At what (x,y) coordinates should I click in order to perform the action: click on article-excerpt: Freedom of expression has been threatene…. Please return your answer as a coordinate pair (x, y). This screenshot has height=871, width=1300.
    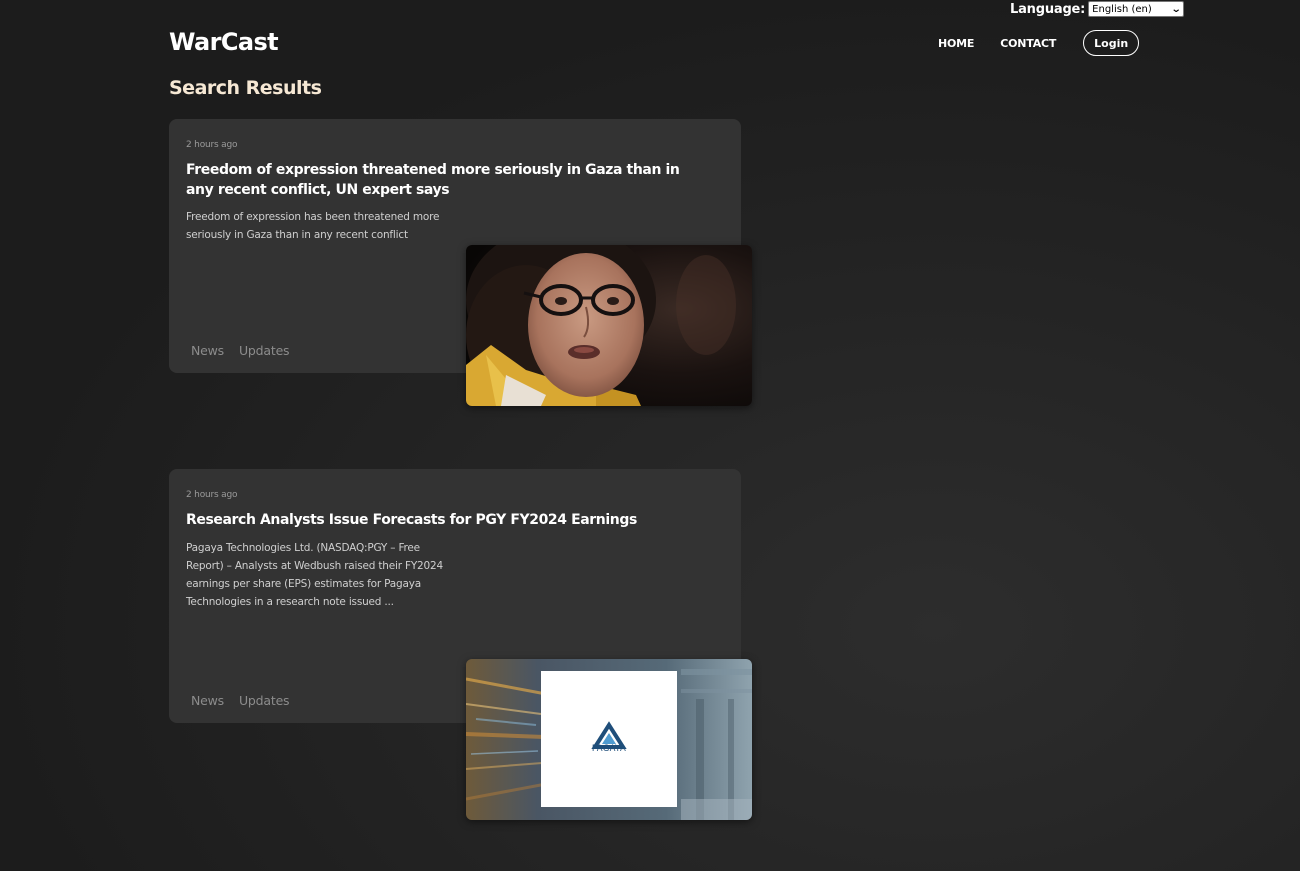
    Looking at the image, I should click on (313, 226).